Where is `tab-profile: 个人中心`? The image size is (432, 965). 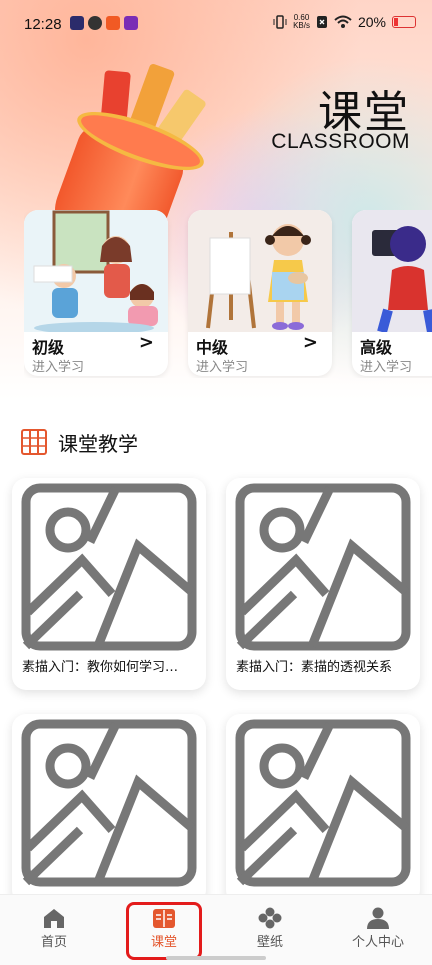 tab-profile: 个人中心 is located at coordinates (378, 930).